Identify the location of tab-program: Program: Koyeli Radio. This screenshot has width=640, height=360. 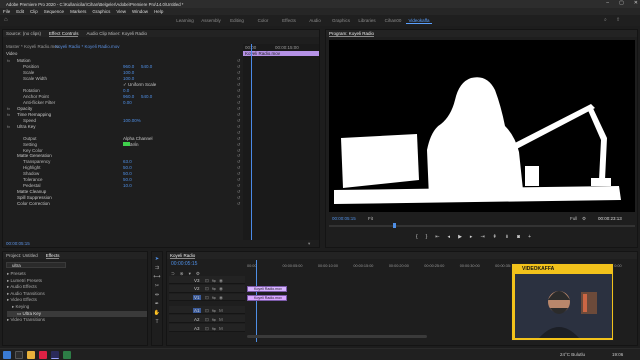
(352, 34).